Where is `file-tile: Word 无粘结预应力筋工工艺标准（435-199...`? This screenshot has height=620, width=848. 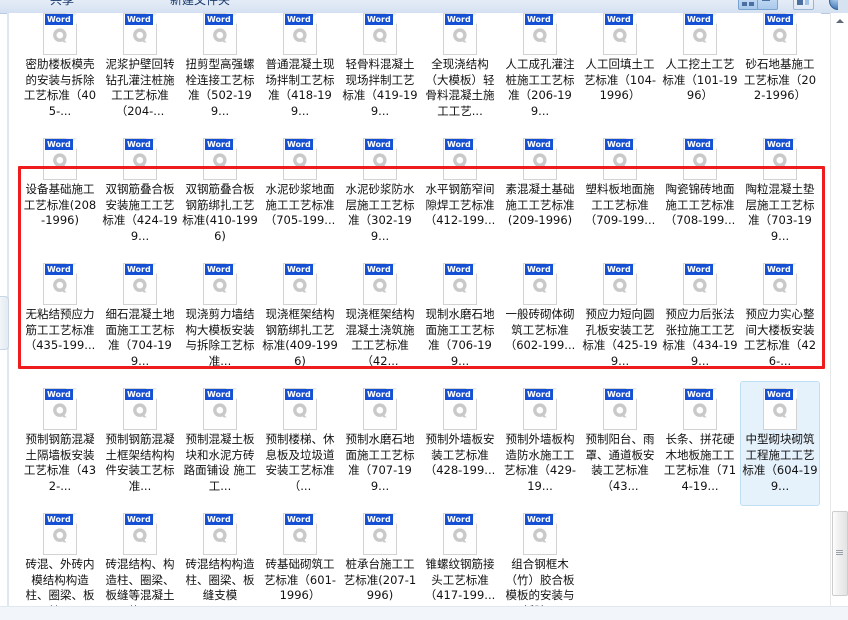 file-tile: Word 无粘结预应力筋工工艺标准（435-199... is located at coordinates (60, 318).